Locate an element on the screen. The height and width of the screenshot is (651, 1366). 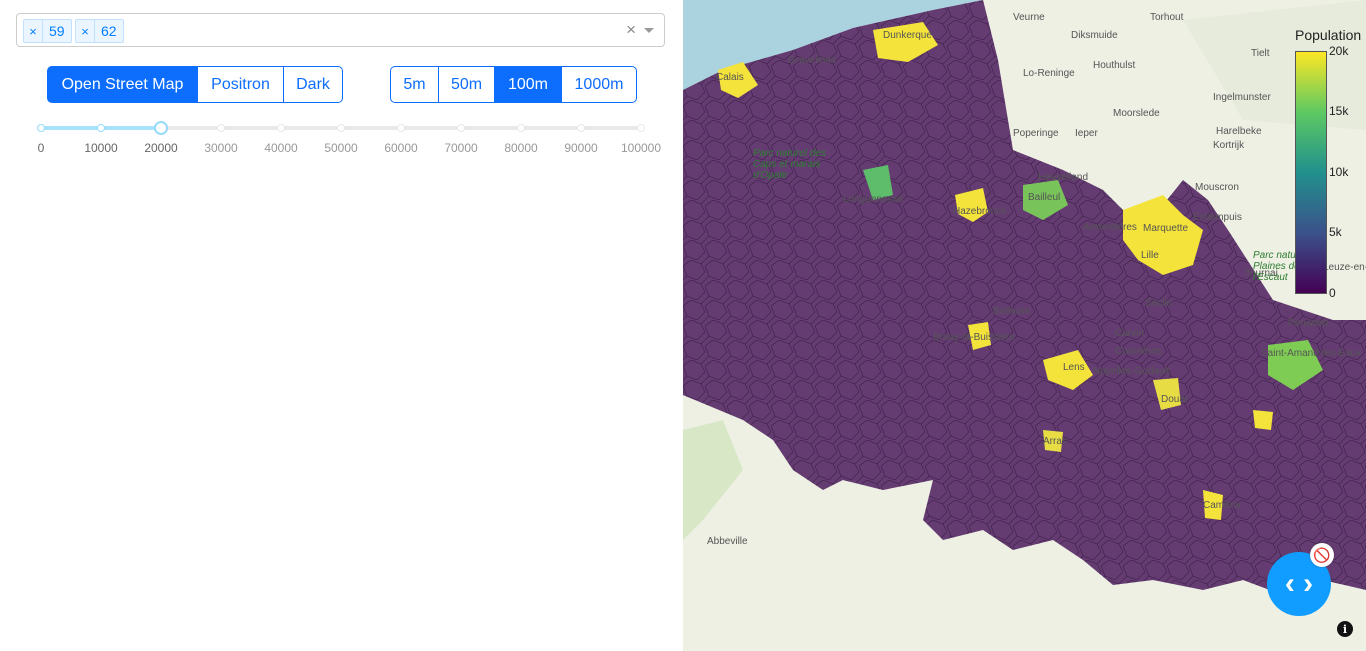
slider-handle is located at coordinates (161, 128).